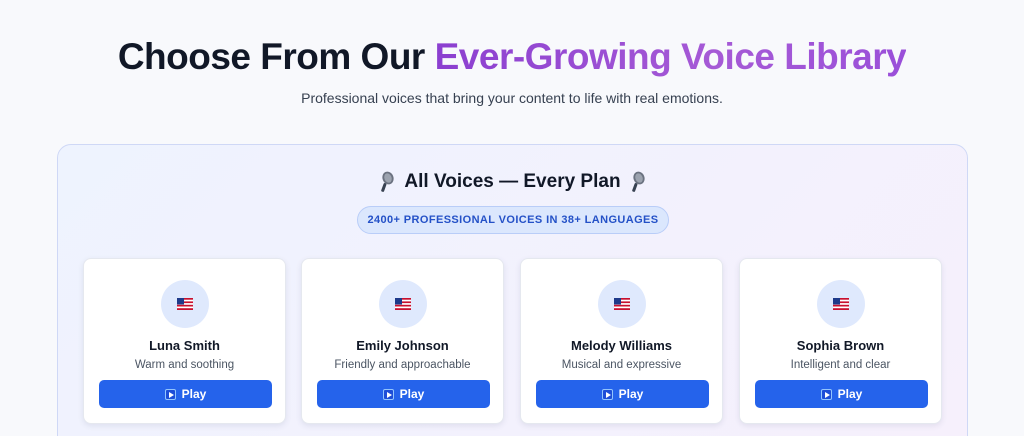 The height and width of the screenshot is (436, 1024). I want to click on library-title: All Voices — Every Plan, so click(512, 182).